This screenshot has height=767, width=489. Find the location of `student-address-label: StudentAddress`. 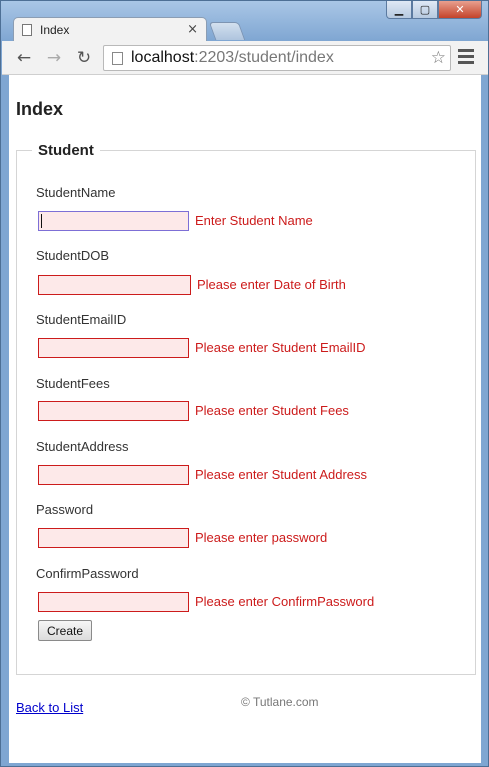

student-address-label: StudentAddress is located at coordinates (82, 446).